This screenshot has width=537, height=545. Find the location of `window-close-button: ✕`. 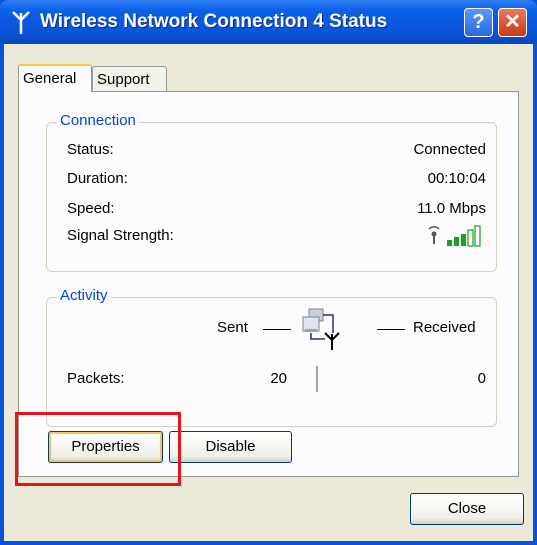

window-close-button: ✕ is located at coordinates (512, 22).